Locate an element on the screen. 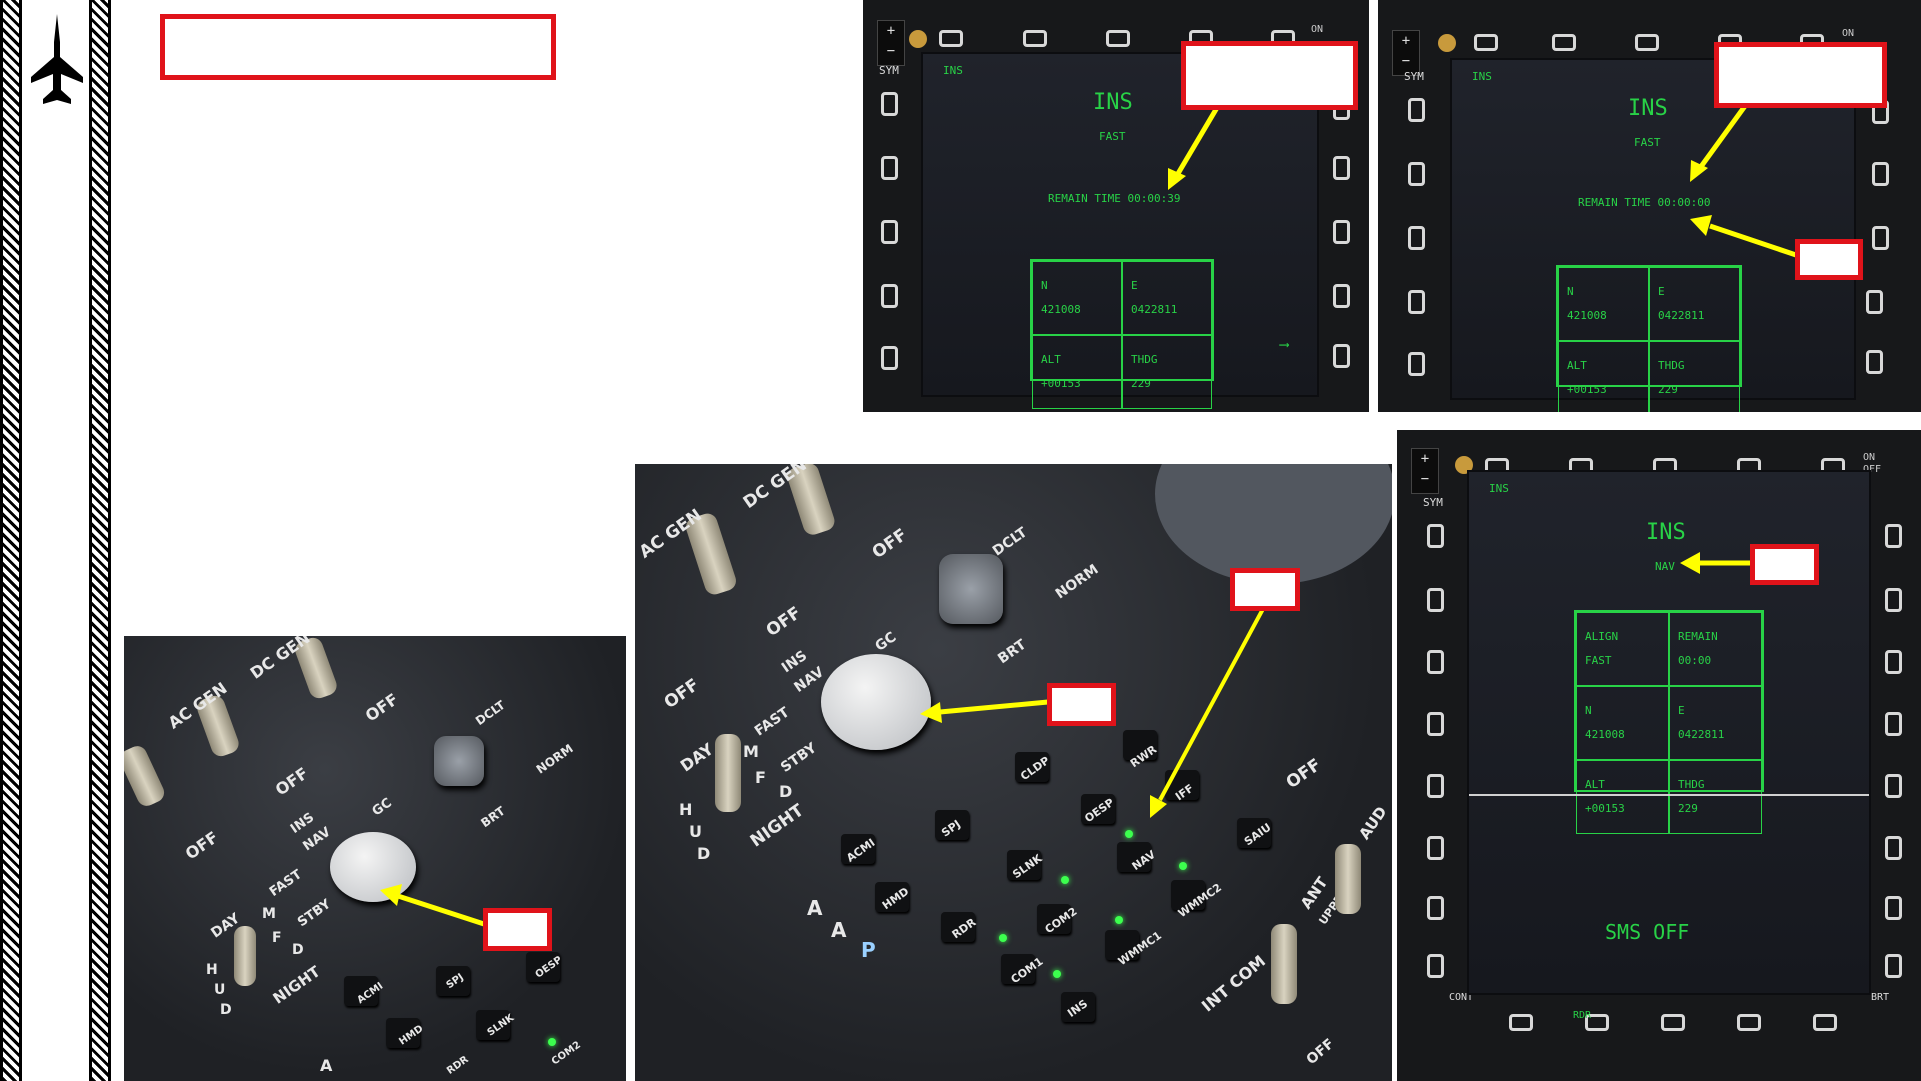  callout-box-nav-led is located at coordinates (1265, 589).